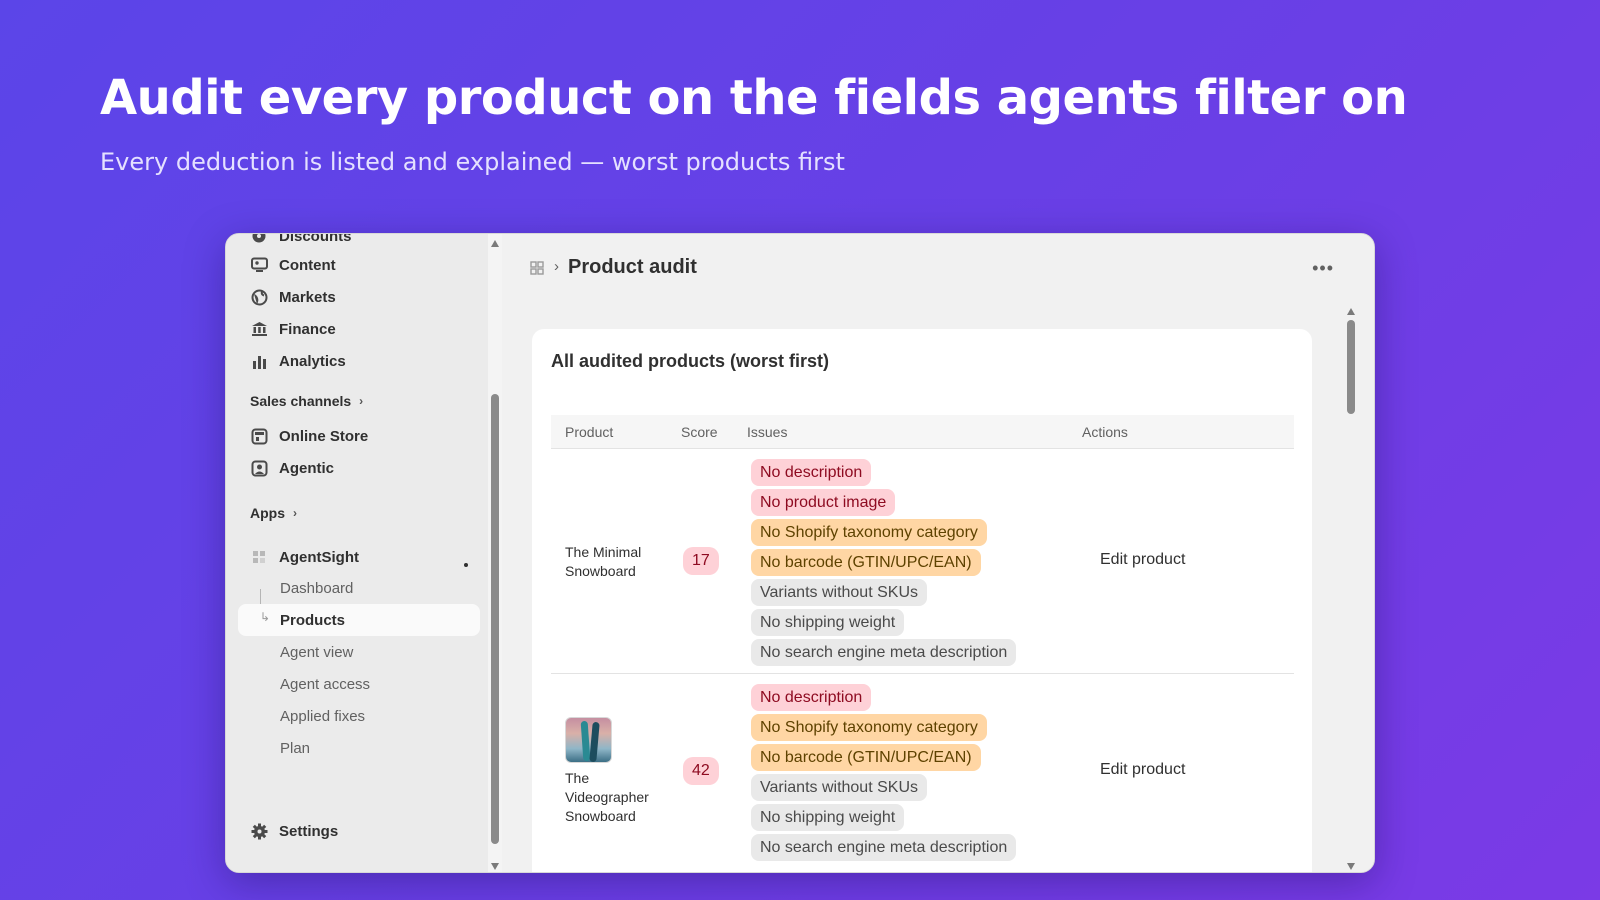 Image resolution: width=1600 pixels, height=900 pixels. Describe the element at coordinates (823, 502) in the screenshot. I see `issue-badge: No product image` at that location.